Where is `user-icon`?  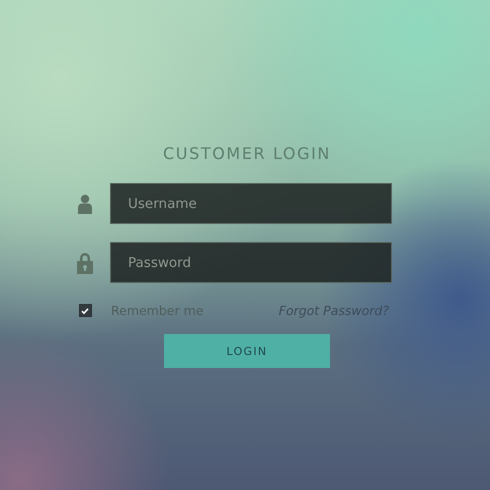 user-icon is located at coordinates (85, 204).